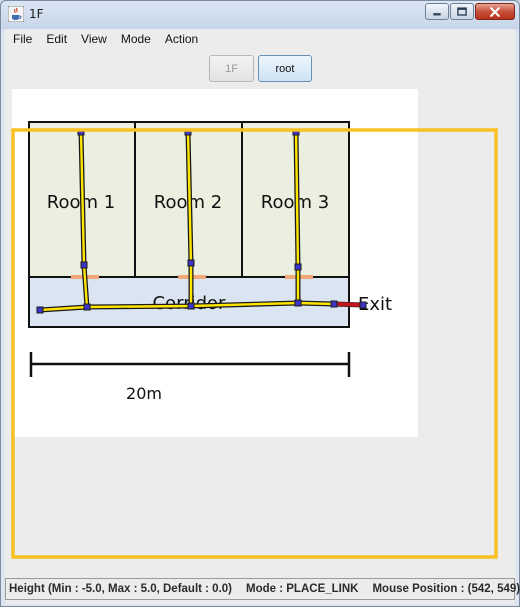 Image resolution: width=520 pixels, height=607 pixels. I want to click on maximize-icon, so click(462, 11).